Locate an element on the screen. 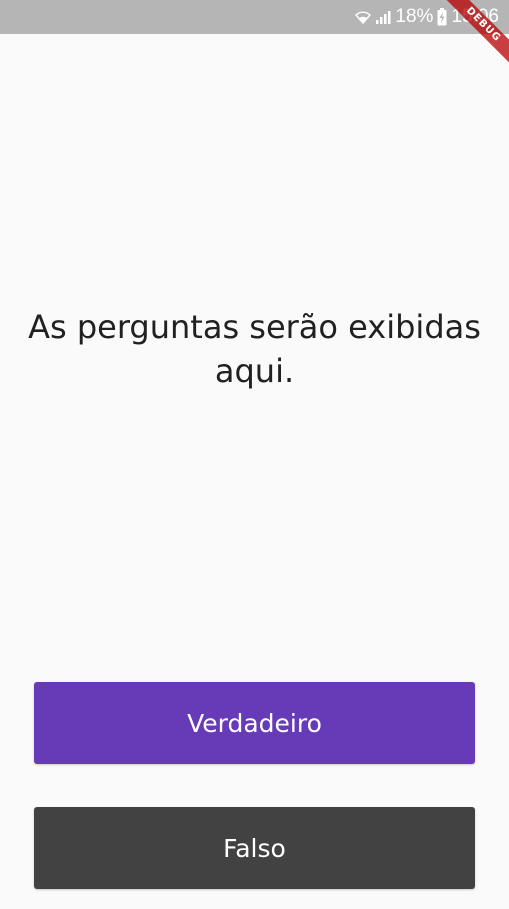  signal-icon is located at coordinates (383, 17).